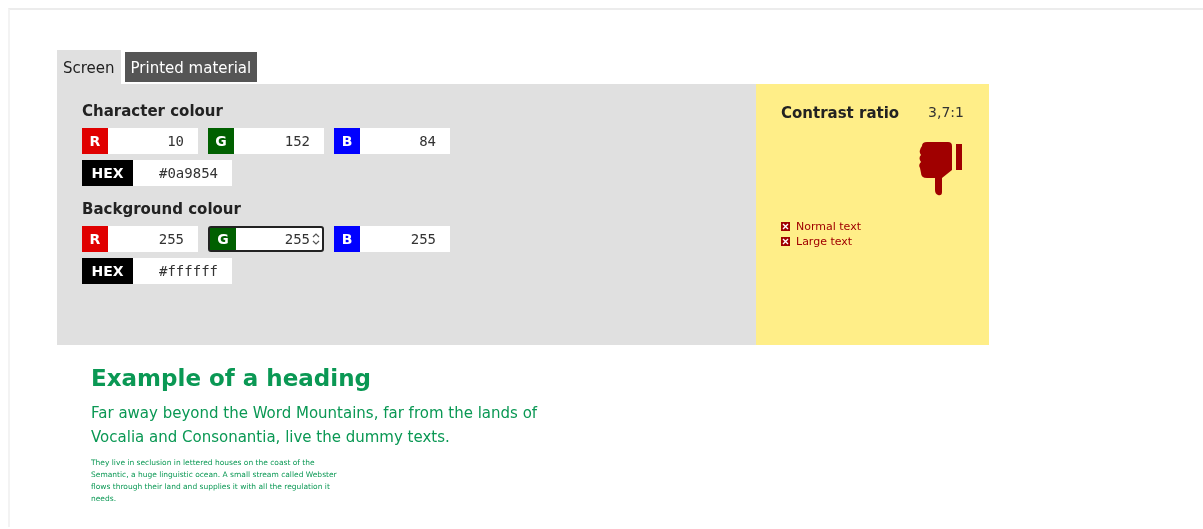  What do you see at coordinates (392, 141) in the screenshot?
I see `channel-field: B 84` at bounding box center [392, 141].